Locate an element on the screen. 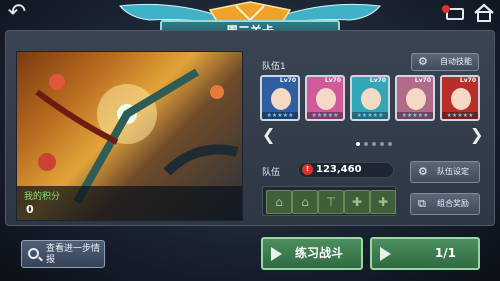 The width and height of the screenshot is (500, 281). more-info-button: 查看进一步情报 is located at coordinates (63, 254).